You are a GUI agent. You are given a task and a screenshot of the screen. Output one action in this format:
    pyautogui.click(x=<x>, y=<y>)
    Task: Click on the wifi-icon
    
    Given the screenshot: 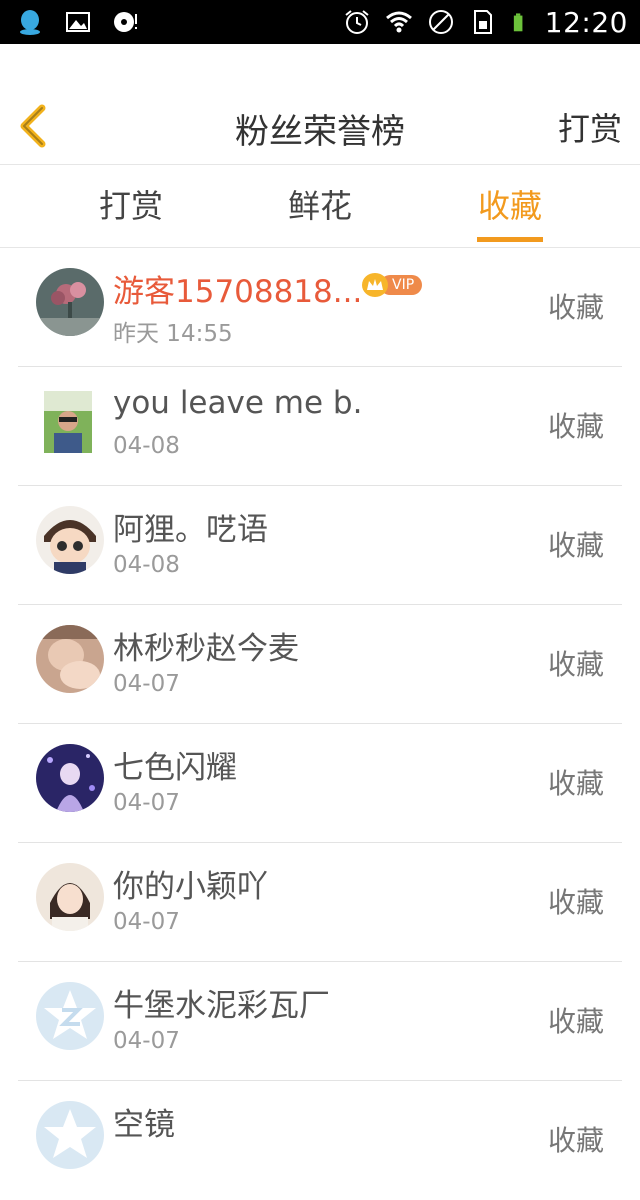 What is the action you would take?
    pyautogui.click(x=398, y=22)
    